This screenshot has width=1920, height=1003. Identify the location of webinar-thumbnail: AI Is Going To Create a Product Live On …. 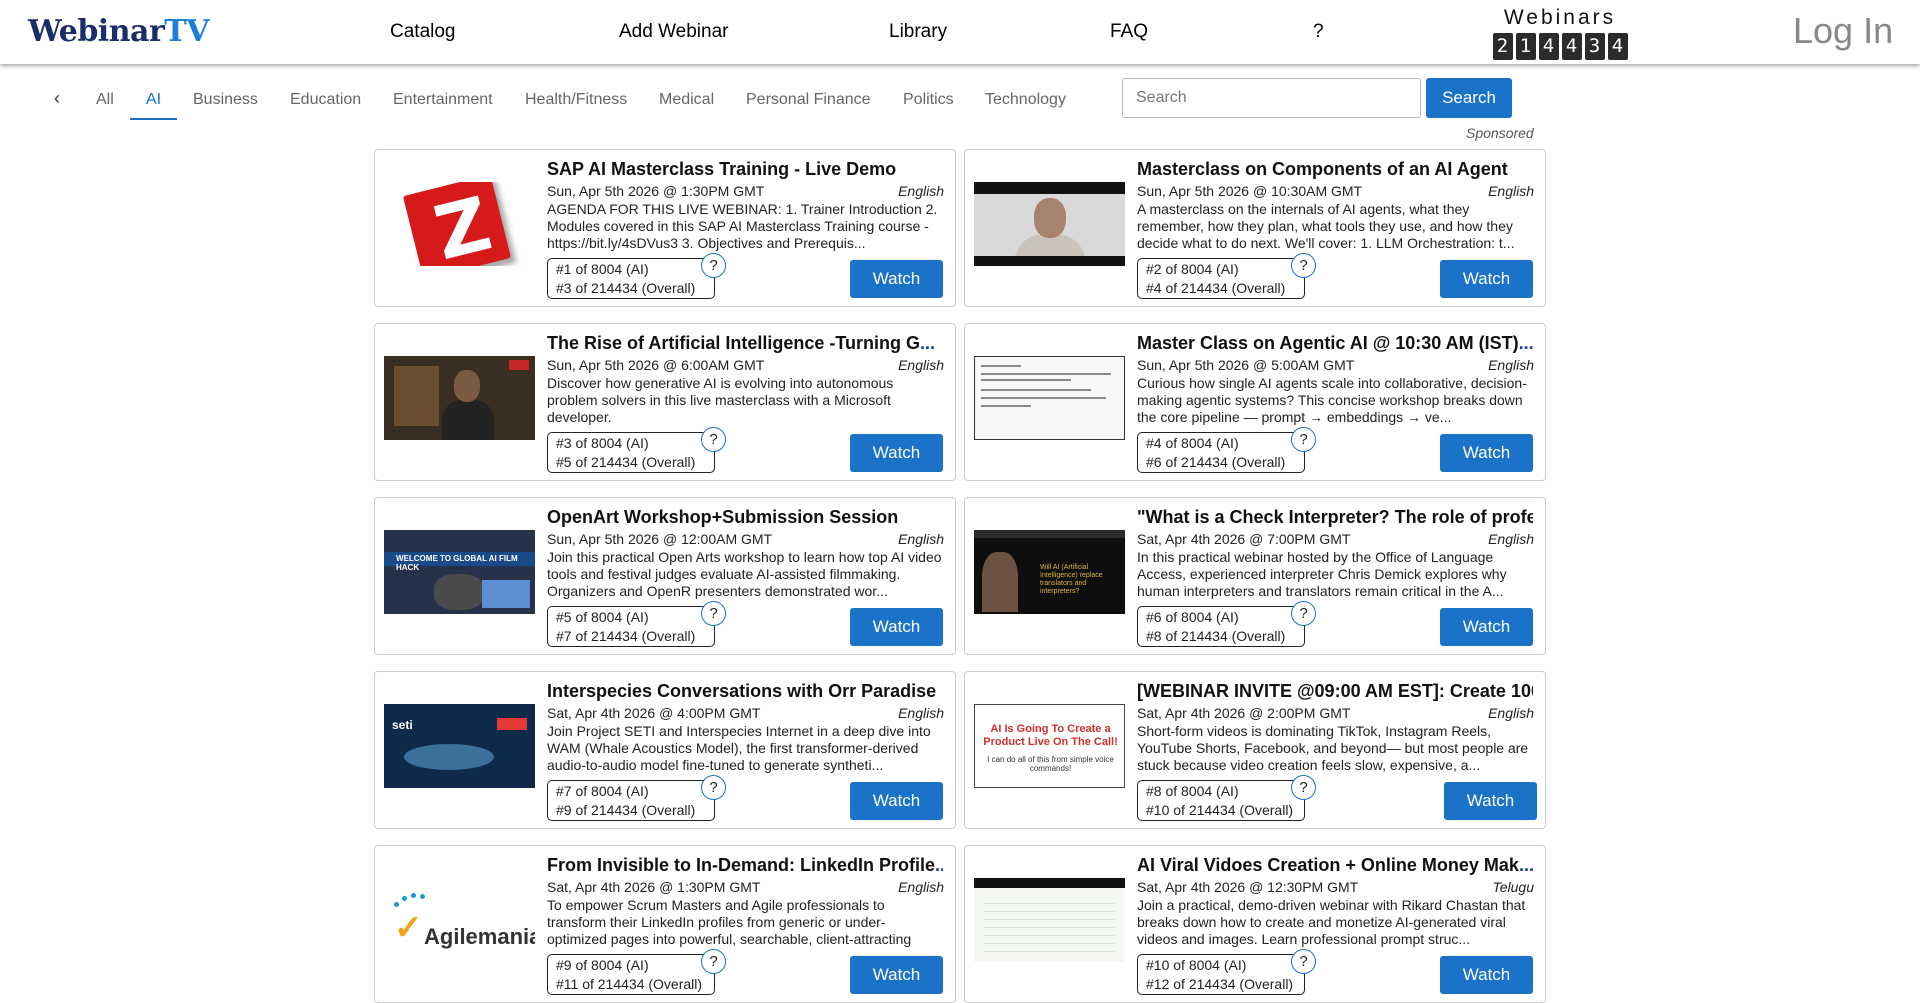
(1049, 746).